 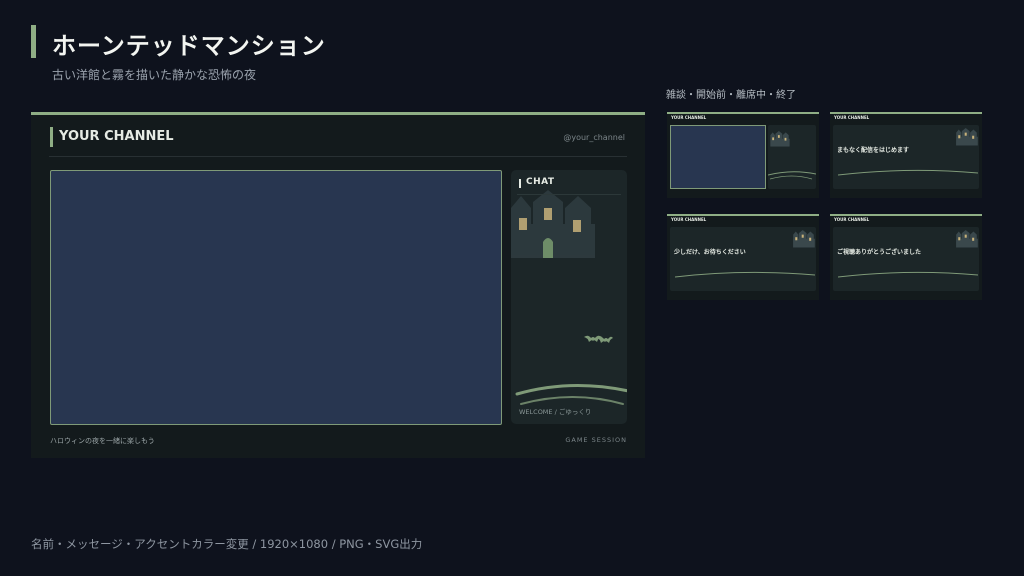 I want to click on chat-divider, so click(x=569, y=194).